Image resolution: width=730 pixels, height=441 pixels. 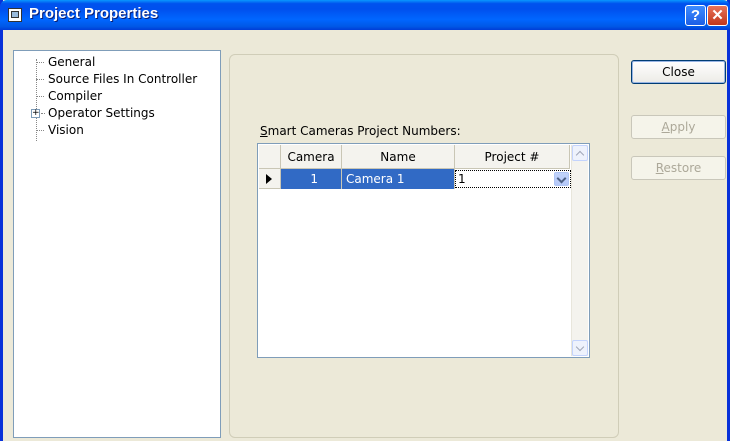 I want to click on column-header-project: Project #, so click(x=512, y=157).